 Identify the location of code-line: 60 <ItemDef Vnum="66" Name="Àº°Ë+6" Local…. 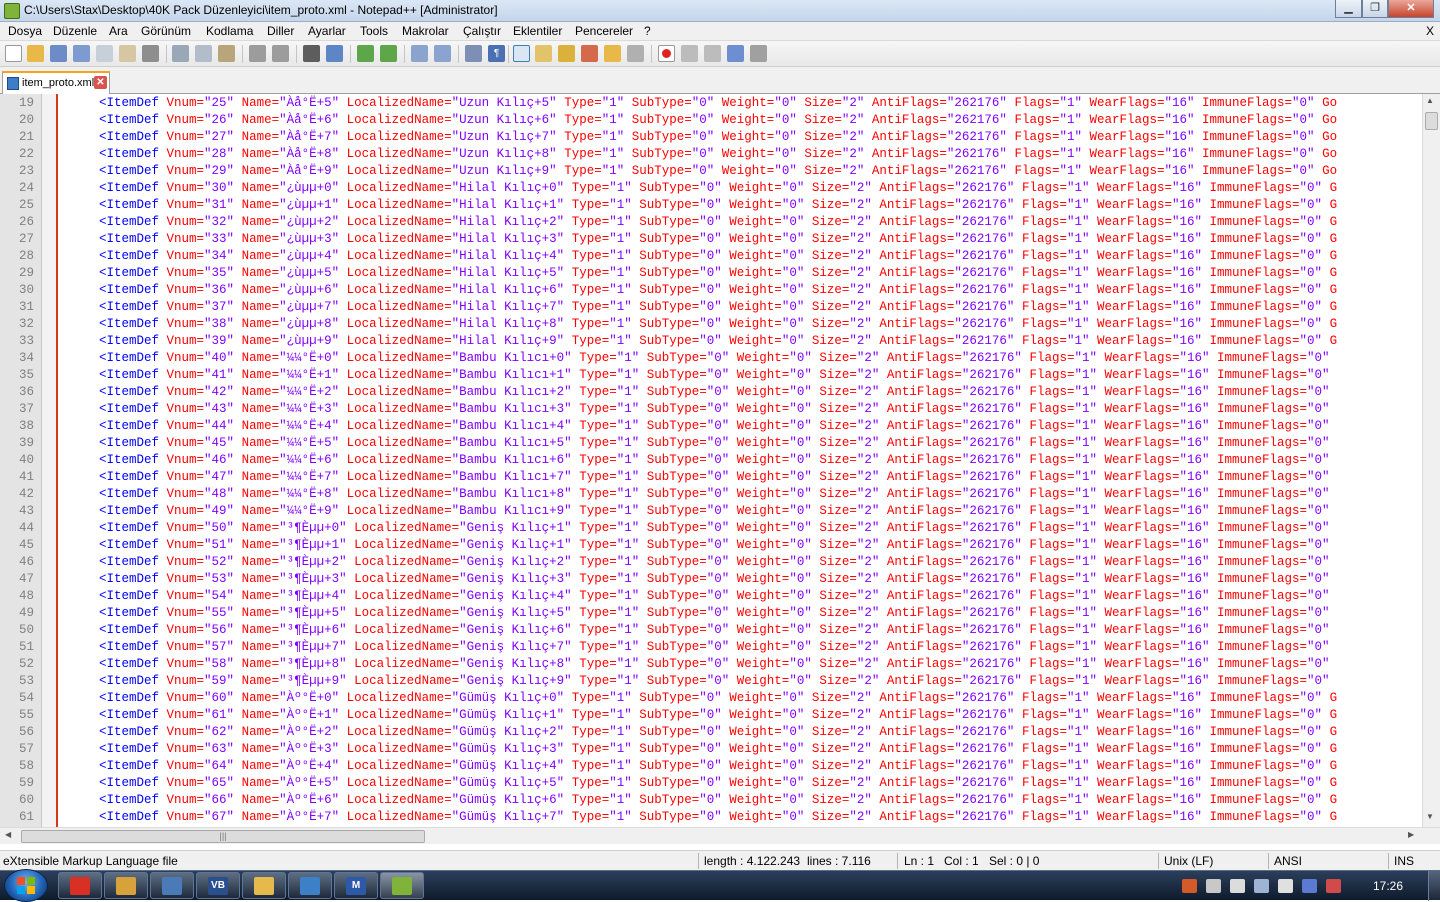
(711, 800).